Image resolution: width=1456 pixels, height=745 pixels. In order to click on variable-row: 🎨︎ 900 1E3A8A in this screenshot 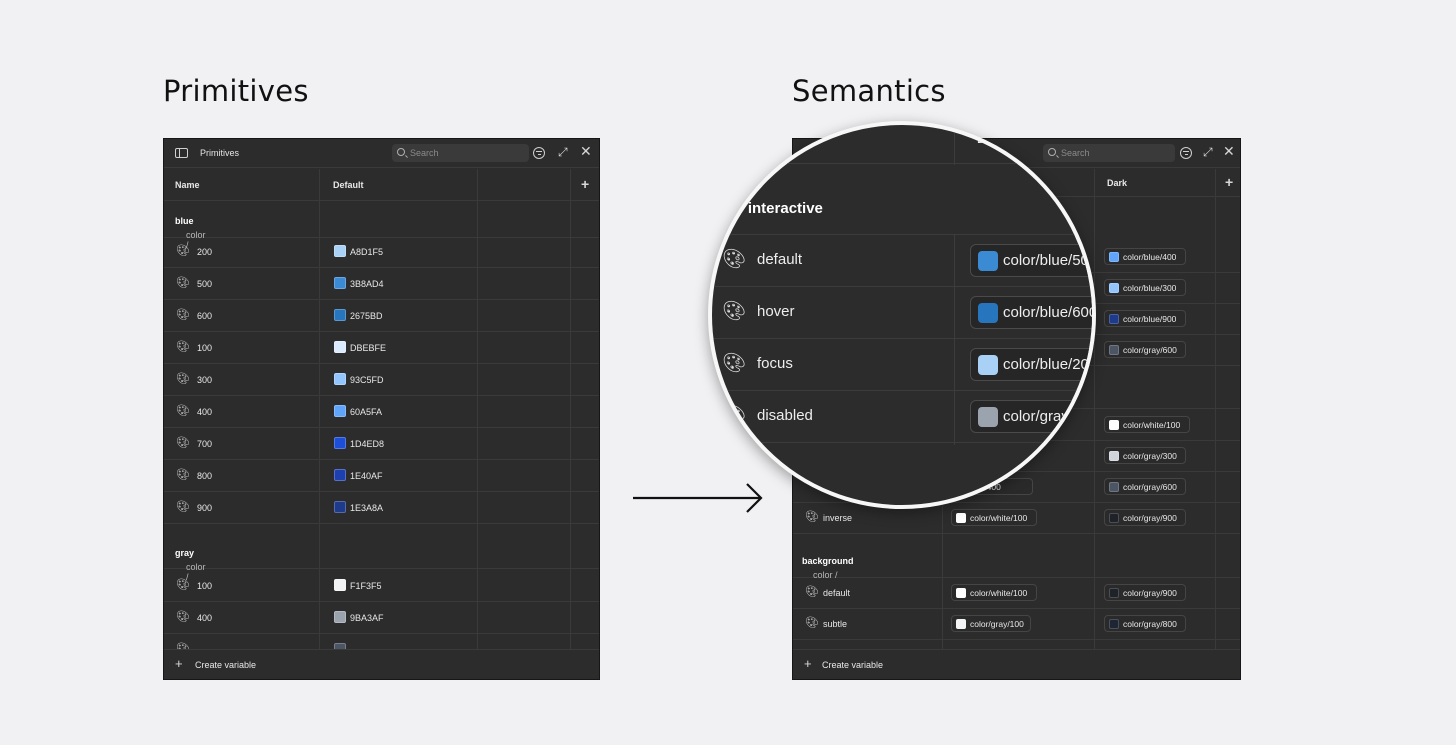, I will do `click(381, 508)`.